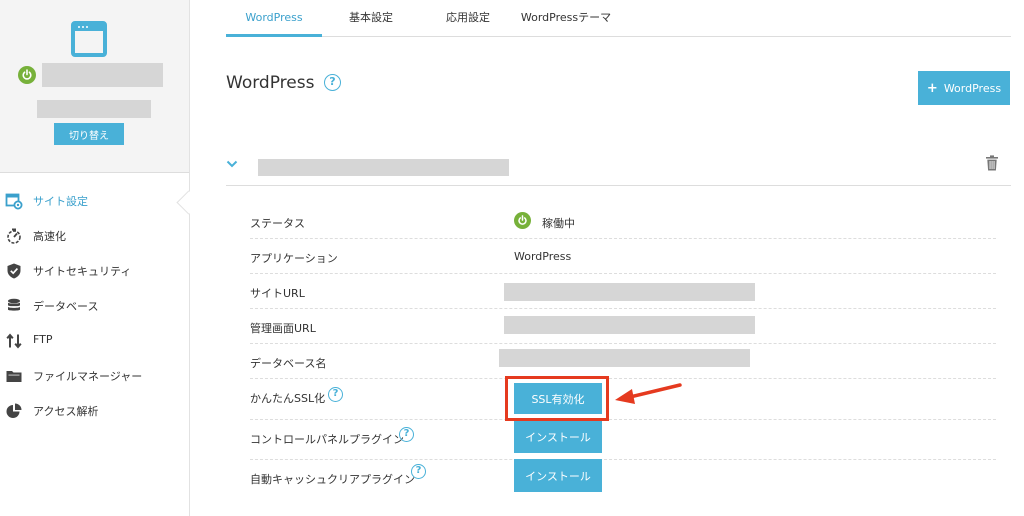 The image size is (1024, 516). Describe the element at coordinates (14, 271) in the screenshot. I see `shield-icon` at that location.